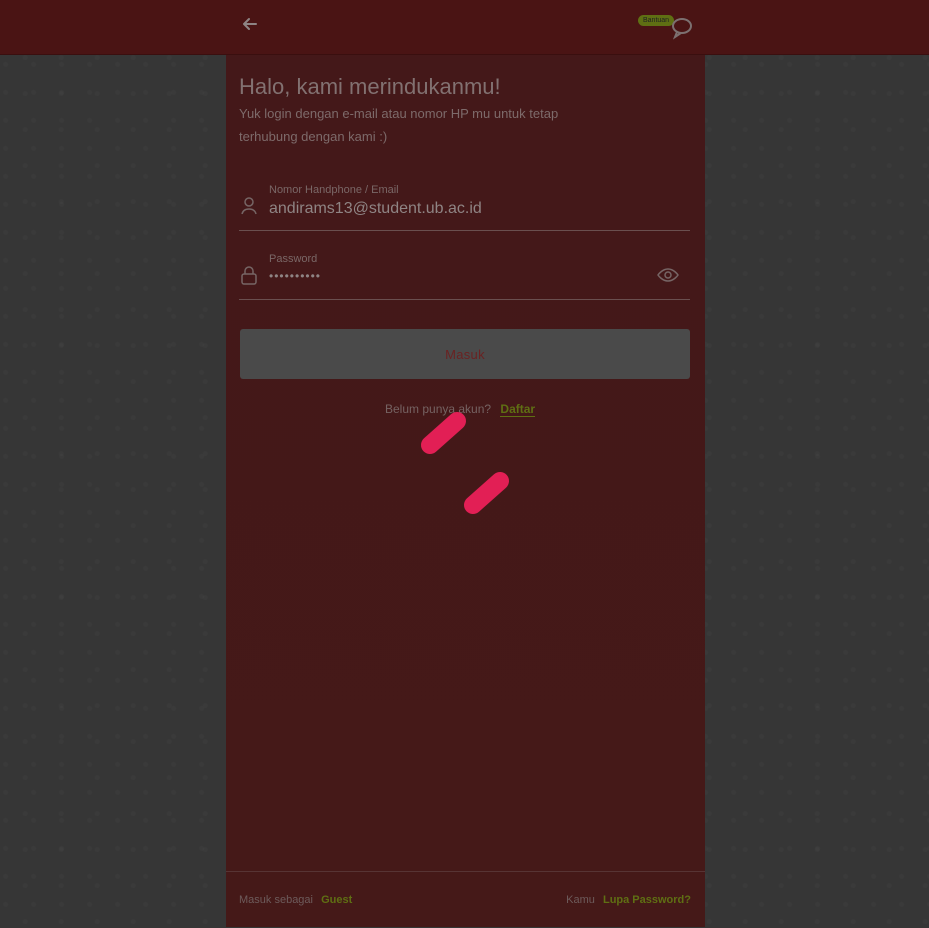 Image resolution: width=929 pixels, height=928 pixels. What do you see at coordinates (464, 27) in the screenshot?
I see `top-bar: Bantuan` at bounding box center [464, 27].